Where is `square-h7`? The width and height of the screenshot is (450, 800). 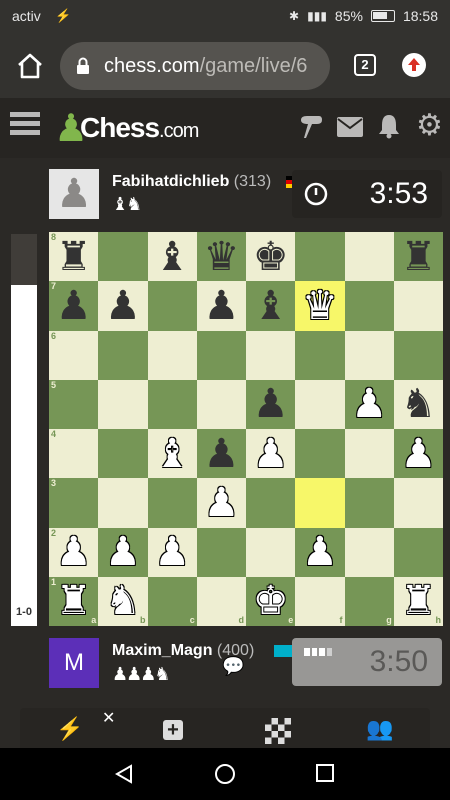
square-h7 is located at coordinates (418, 306).